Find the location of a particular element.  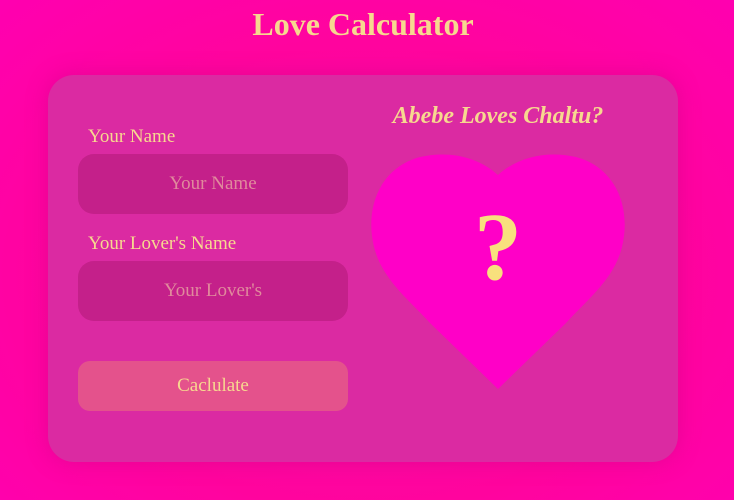

your-name-input is located at coordinates (213, 184).